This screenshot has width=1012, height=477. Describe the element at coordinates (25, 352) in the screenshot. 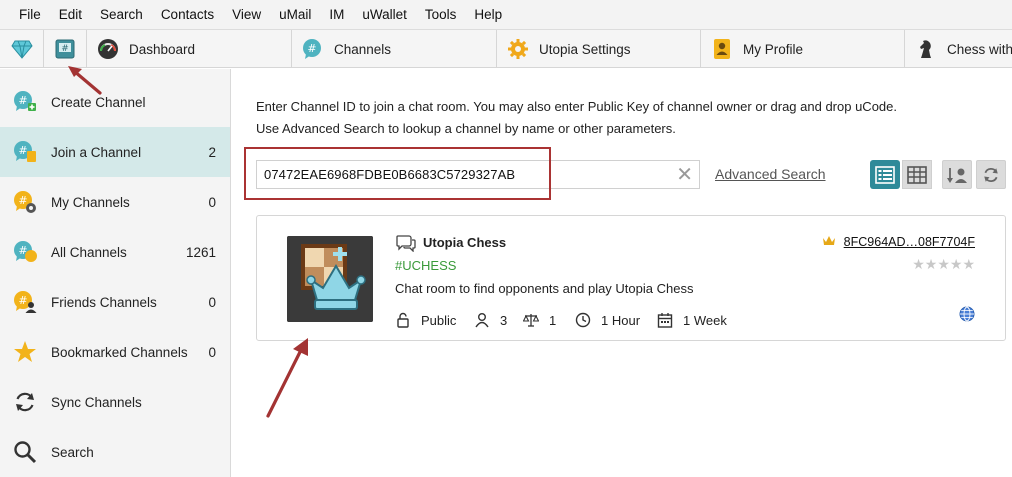

I see `star-icon` at that location.